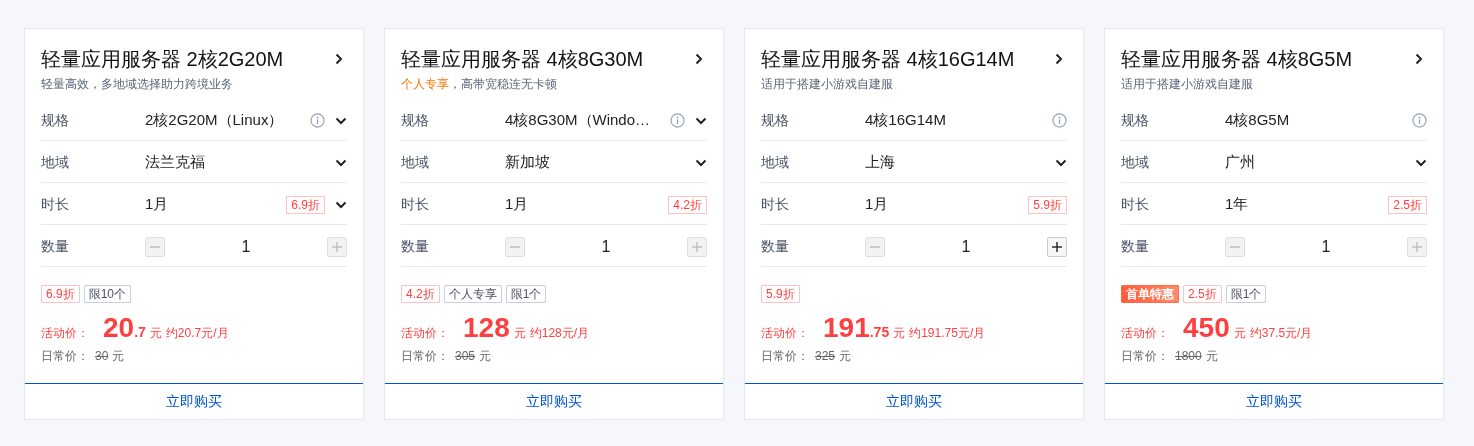 This screenshot has width=1474, height=446. Describe the element at coordinates (420, 294) in the screenshot. I see `tag: 4.2折` at that location.